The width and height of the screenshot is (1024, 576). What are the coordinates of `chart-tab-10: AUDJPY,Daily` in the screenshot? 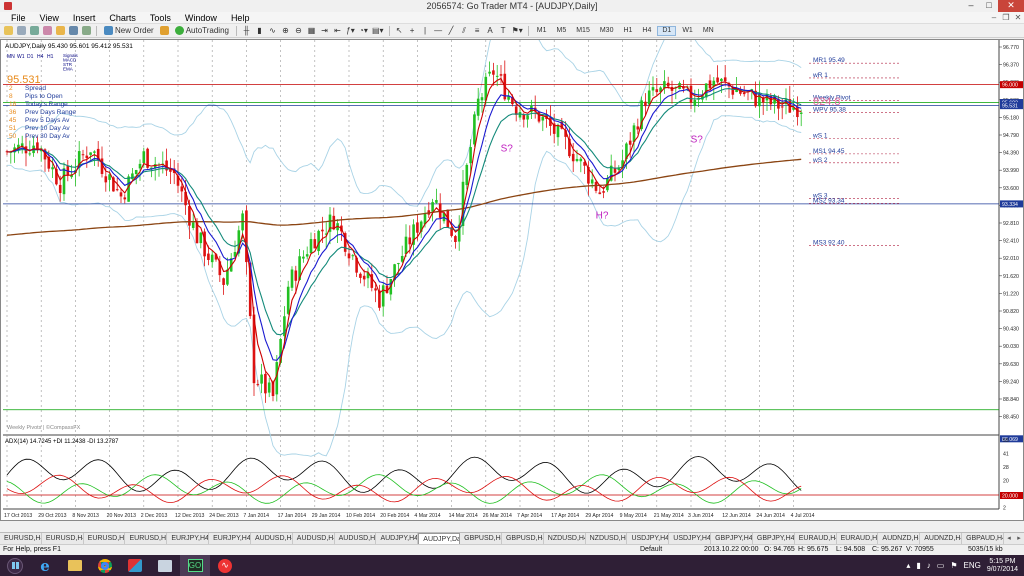 It's located at (439, 538).